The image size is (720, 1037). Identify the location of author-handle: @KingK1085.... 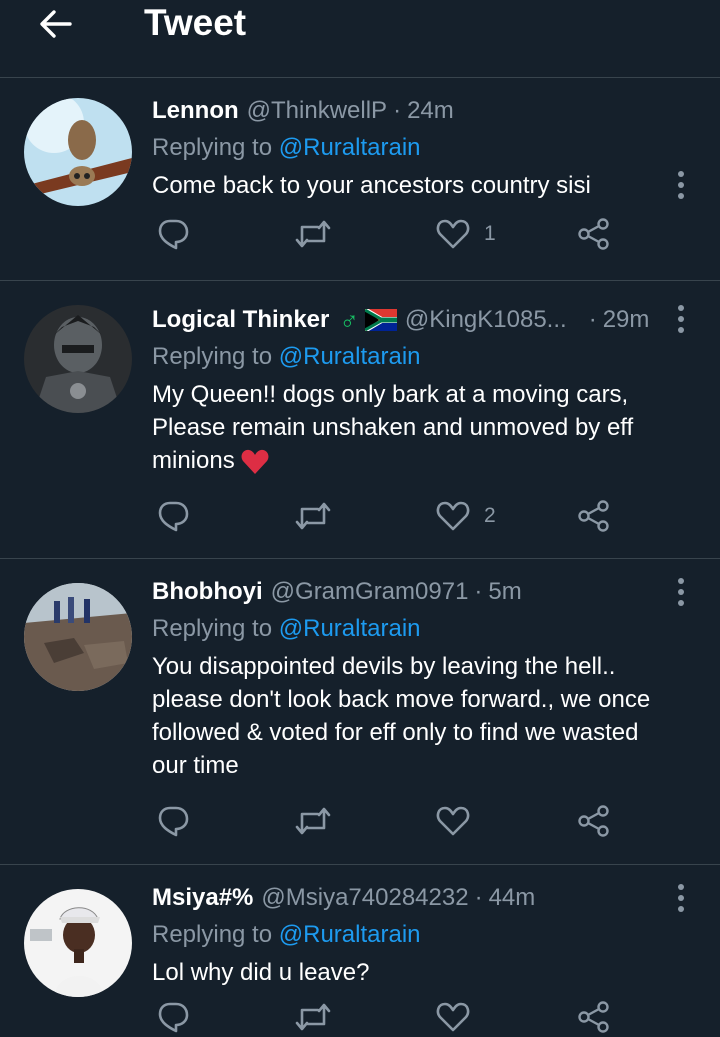
(486, 320).